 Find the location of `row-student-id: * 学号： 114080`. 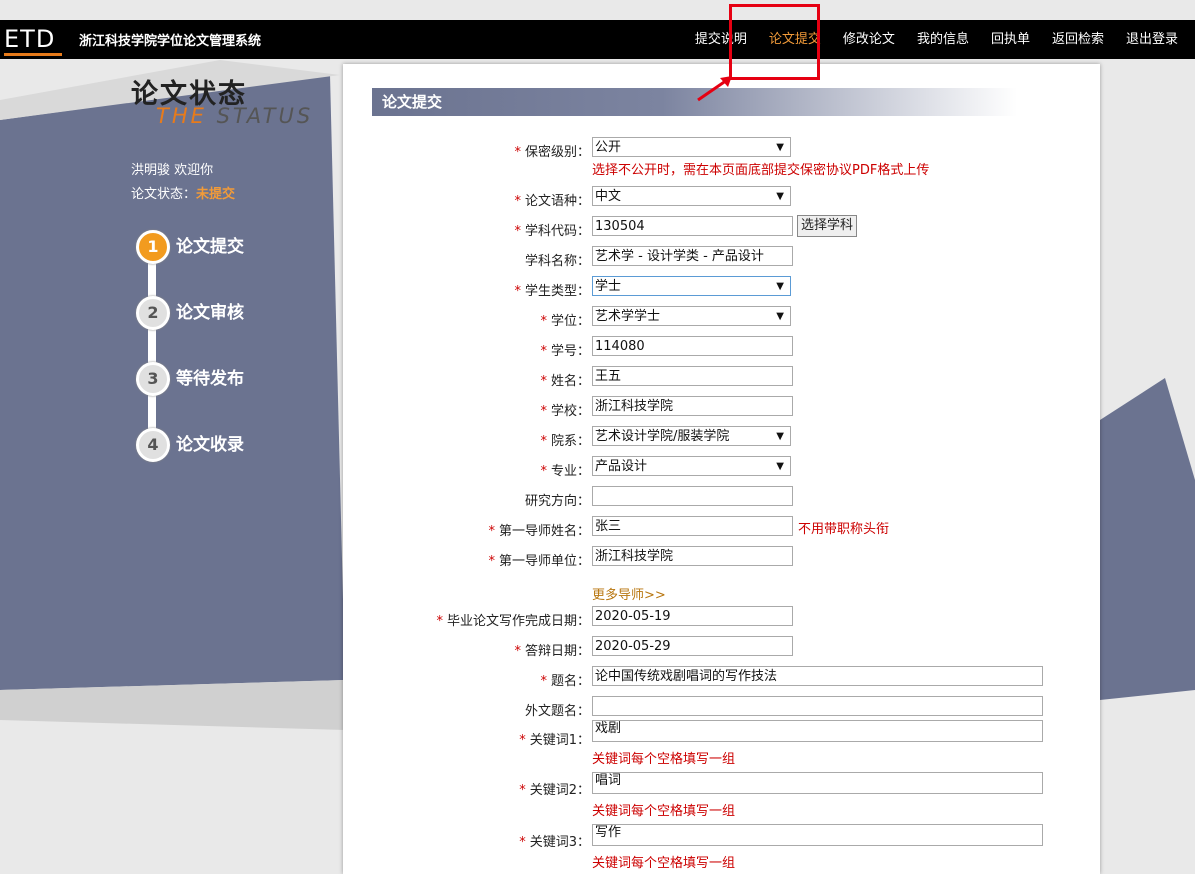

row-student-id: * 学号： 114080 is located at coordinates (721, 348).